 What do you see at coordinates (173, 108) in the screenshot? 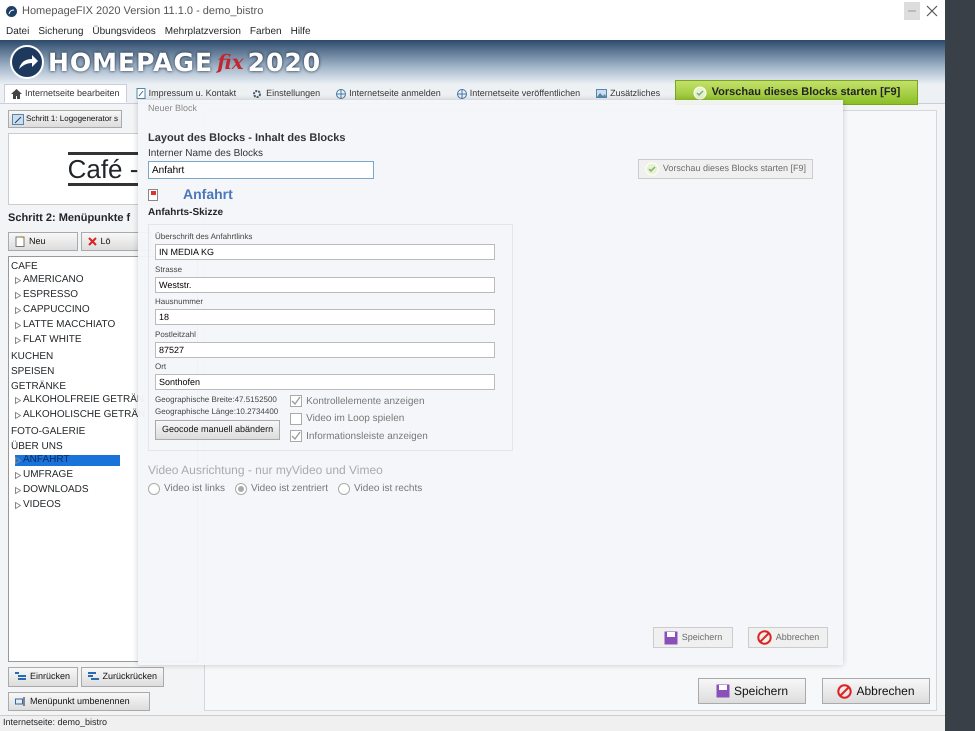
I see `dialog-title: Neuer Block` at bounding box center [173, 108].